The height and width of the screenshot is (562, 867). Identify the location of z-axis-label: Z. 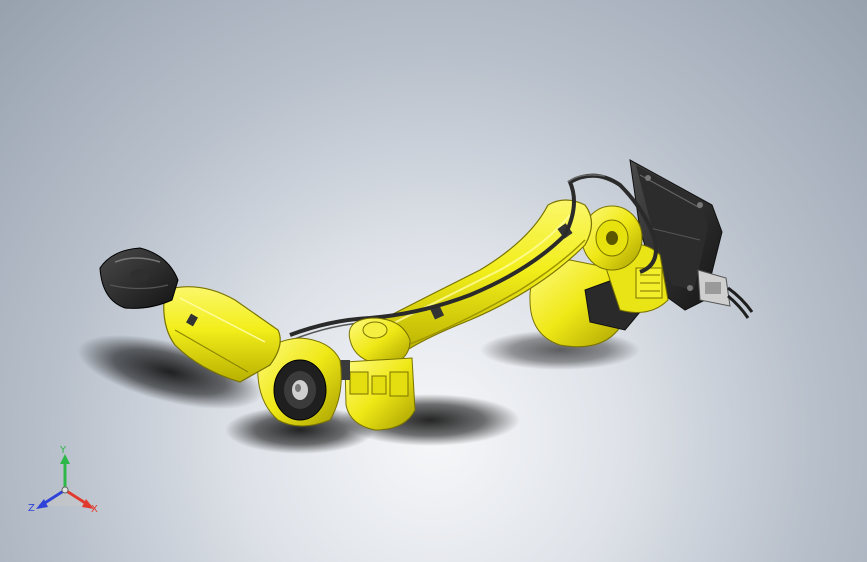
(31, 508).